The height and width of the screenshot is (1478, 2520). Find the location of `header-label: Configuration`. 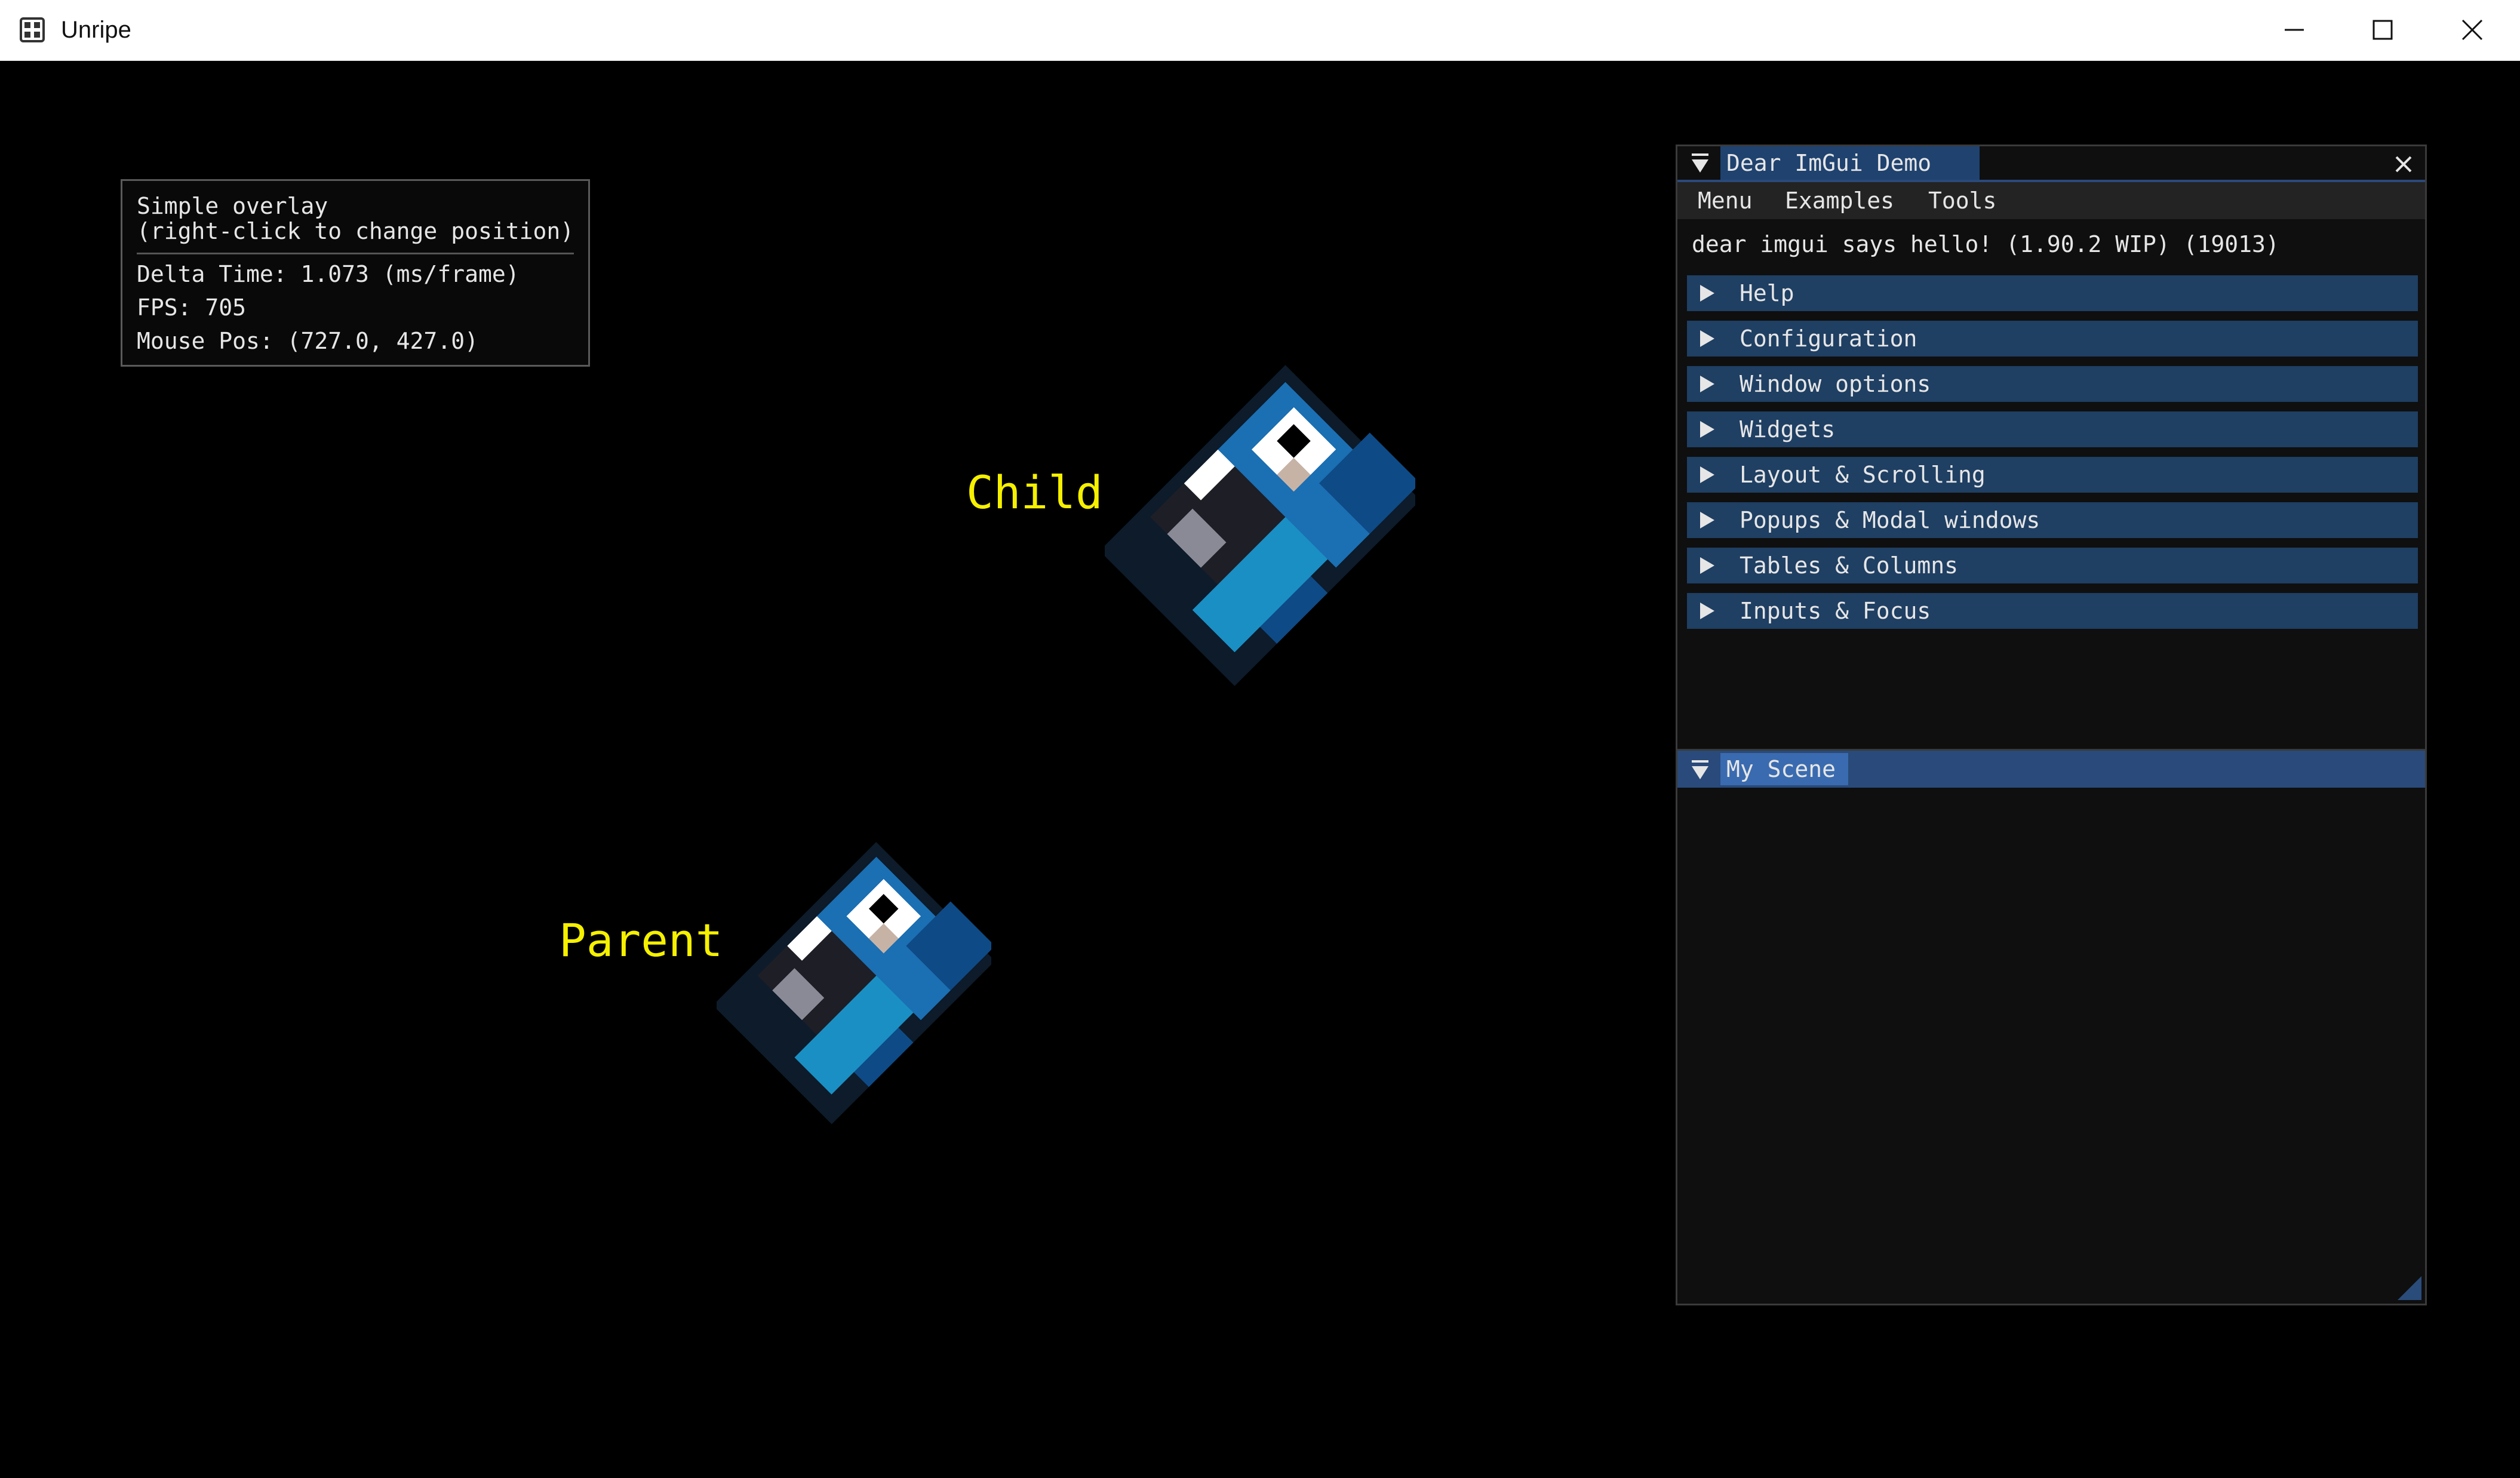

header-label: Configuration is located at coordinates (1828, 338).